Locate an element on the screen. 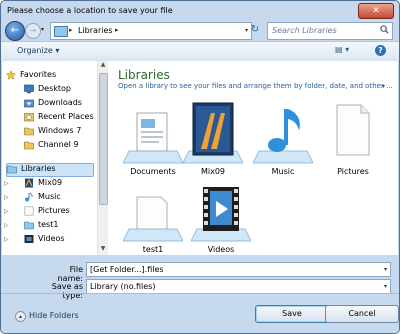 The height and width of the screenshot is (334, 400). breadcrumb-libraries: Libraries is located at coordinates (95, 30).